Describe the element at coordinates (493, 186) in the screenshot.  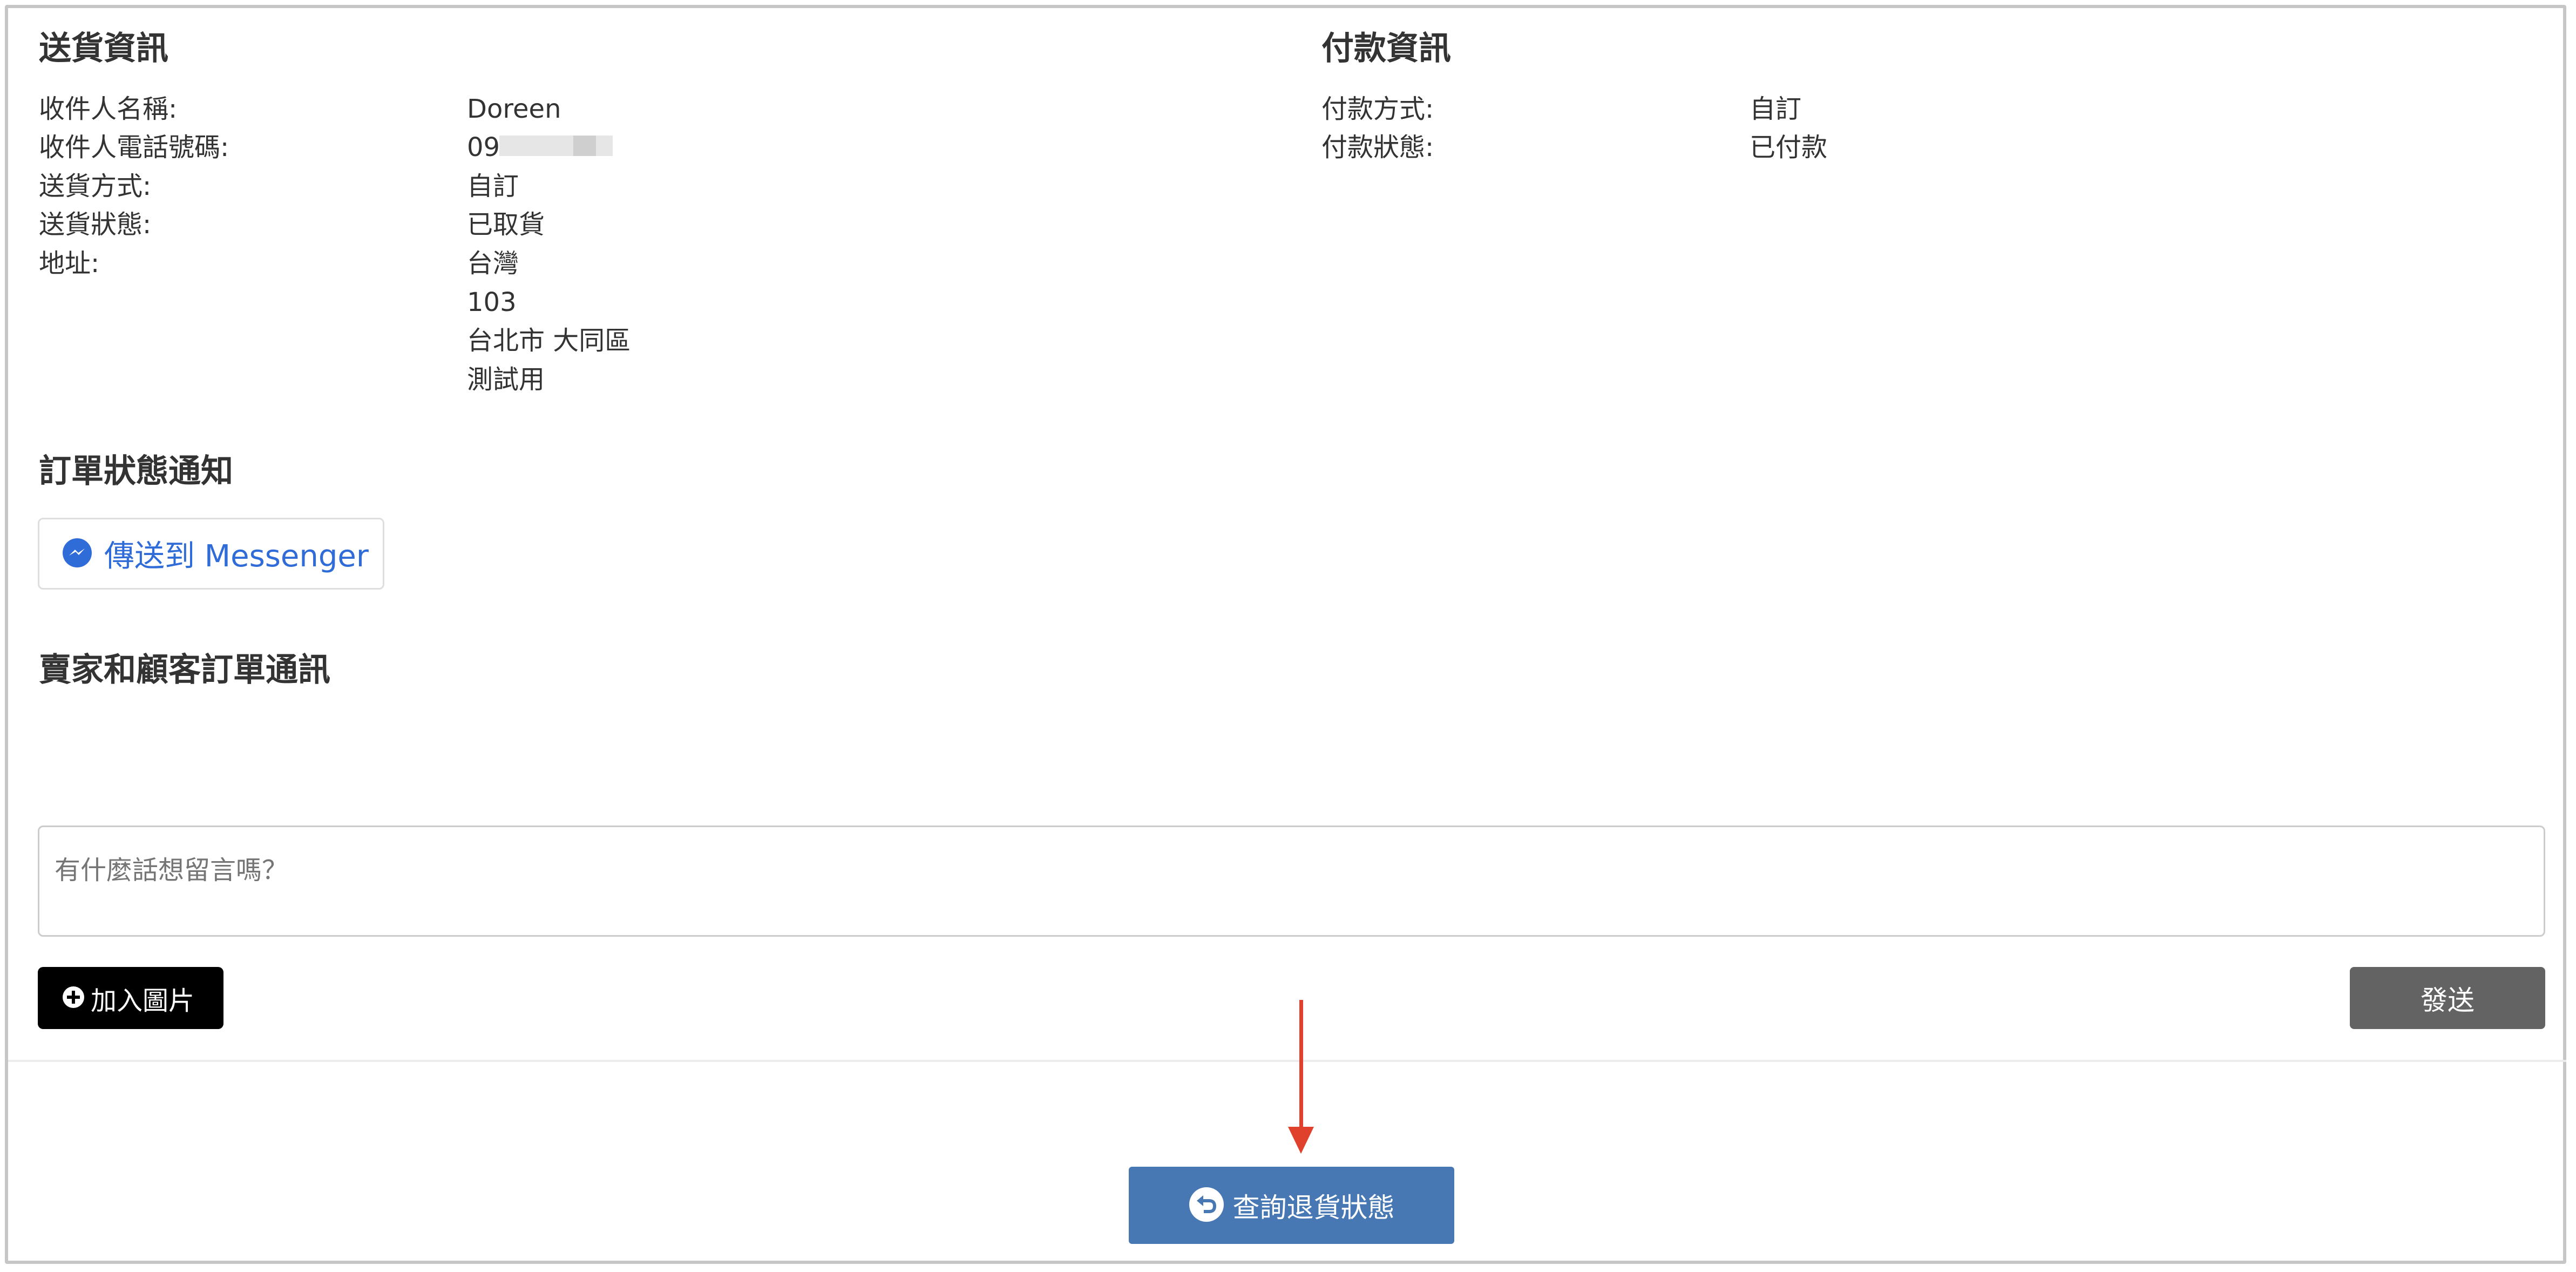
I see `shipping-method-value: 自訂` at that location.